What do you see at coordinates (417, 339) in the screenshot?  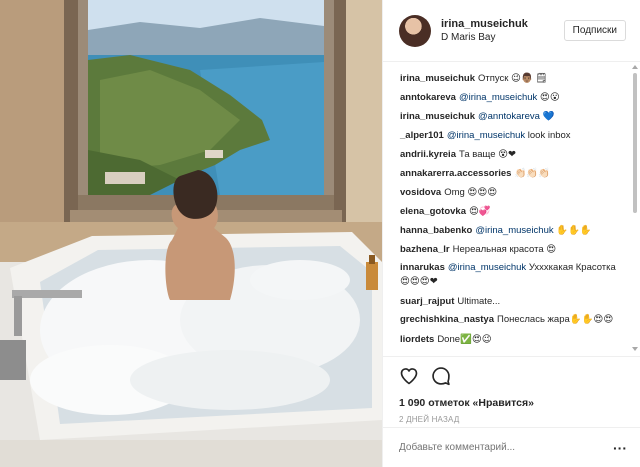 I see `comment-username: liordets` at bounding box center [417, 339].